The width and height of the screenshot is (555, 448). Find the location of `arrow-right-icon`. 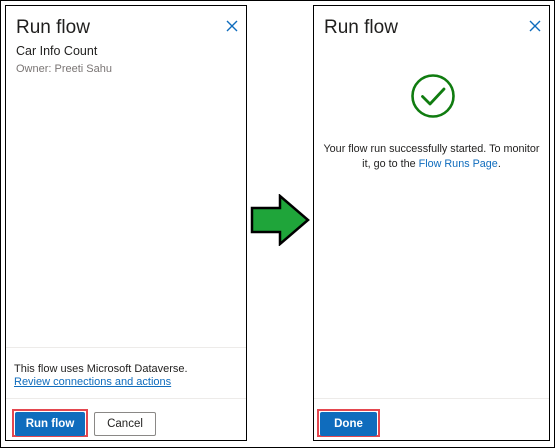

arrow-right-icon is located at coordinates (280, 220).